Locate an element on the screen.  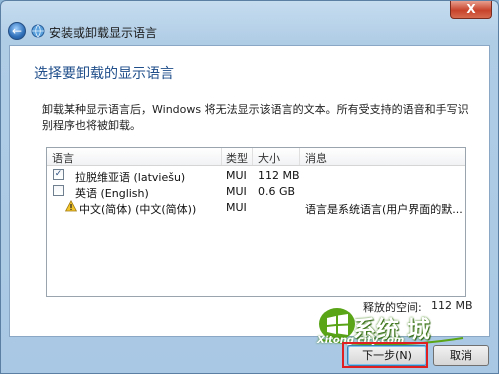
language-globe-icon is located at coordinates (38, 31).